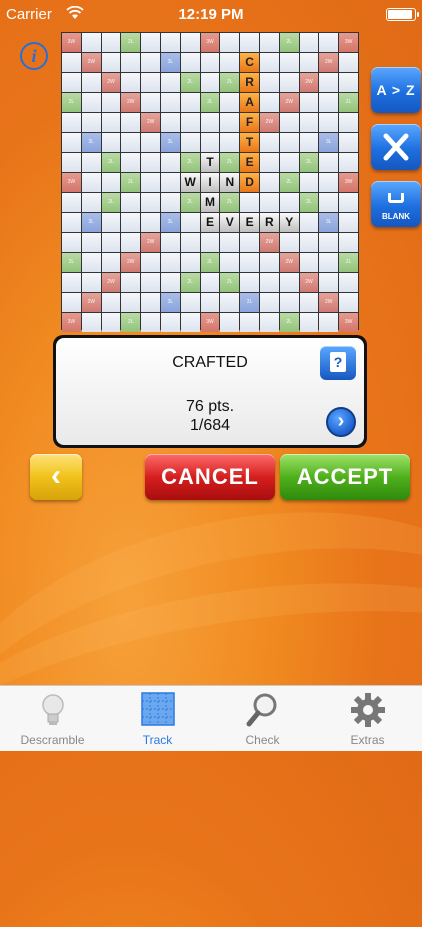  I want to click on cancel-button: CANCEL, so click(210, 477).